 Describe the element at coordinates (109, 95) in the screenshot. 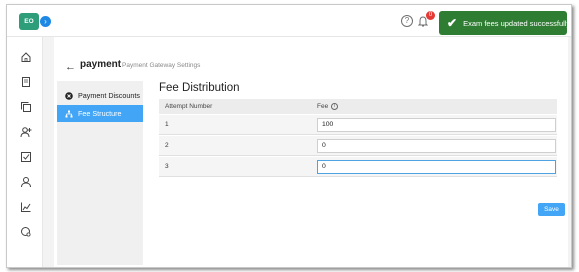

I see `menu-item-label: Payment Discounts` at that location.